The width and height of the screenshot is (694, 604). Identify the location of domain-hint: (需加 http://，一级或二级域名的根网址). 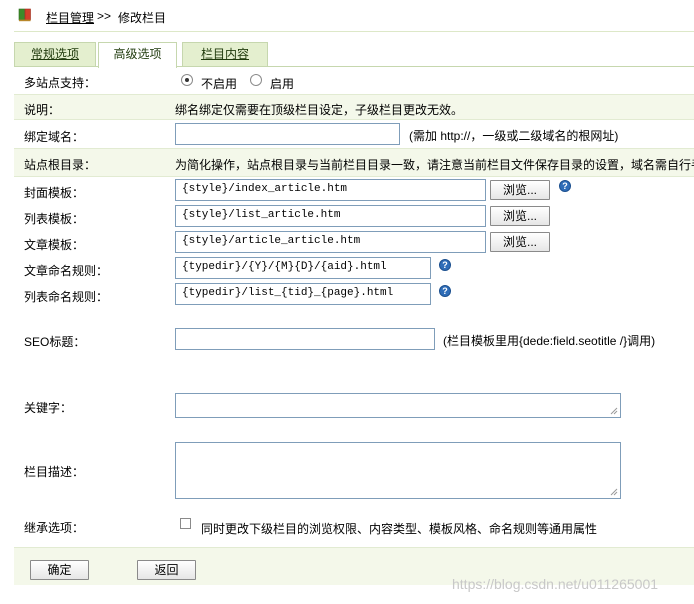
(514, 136).